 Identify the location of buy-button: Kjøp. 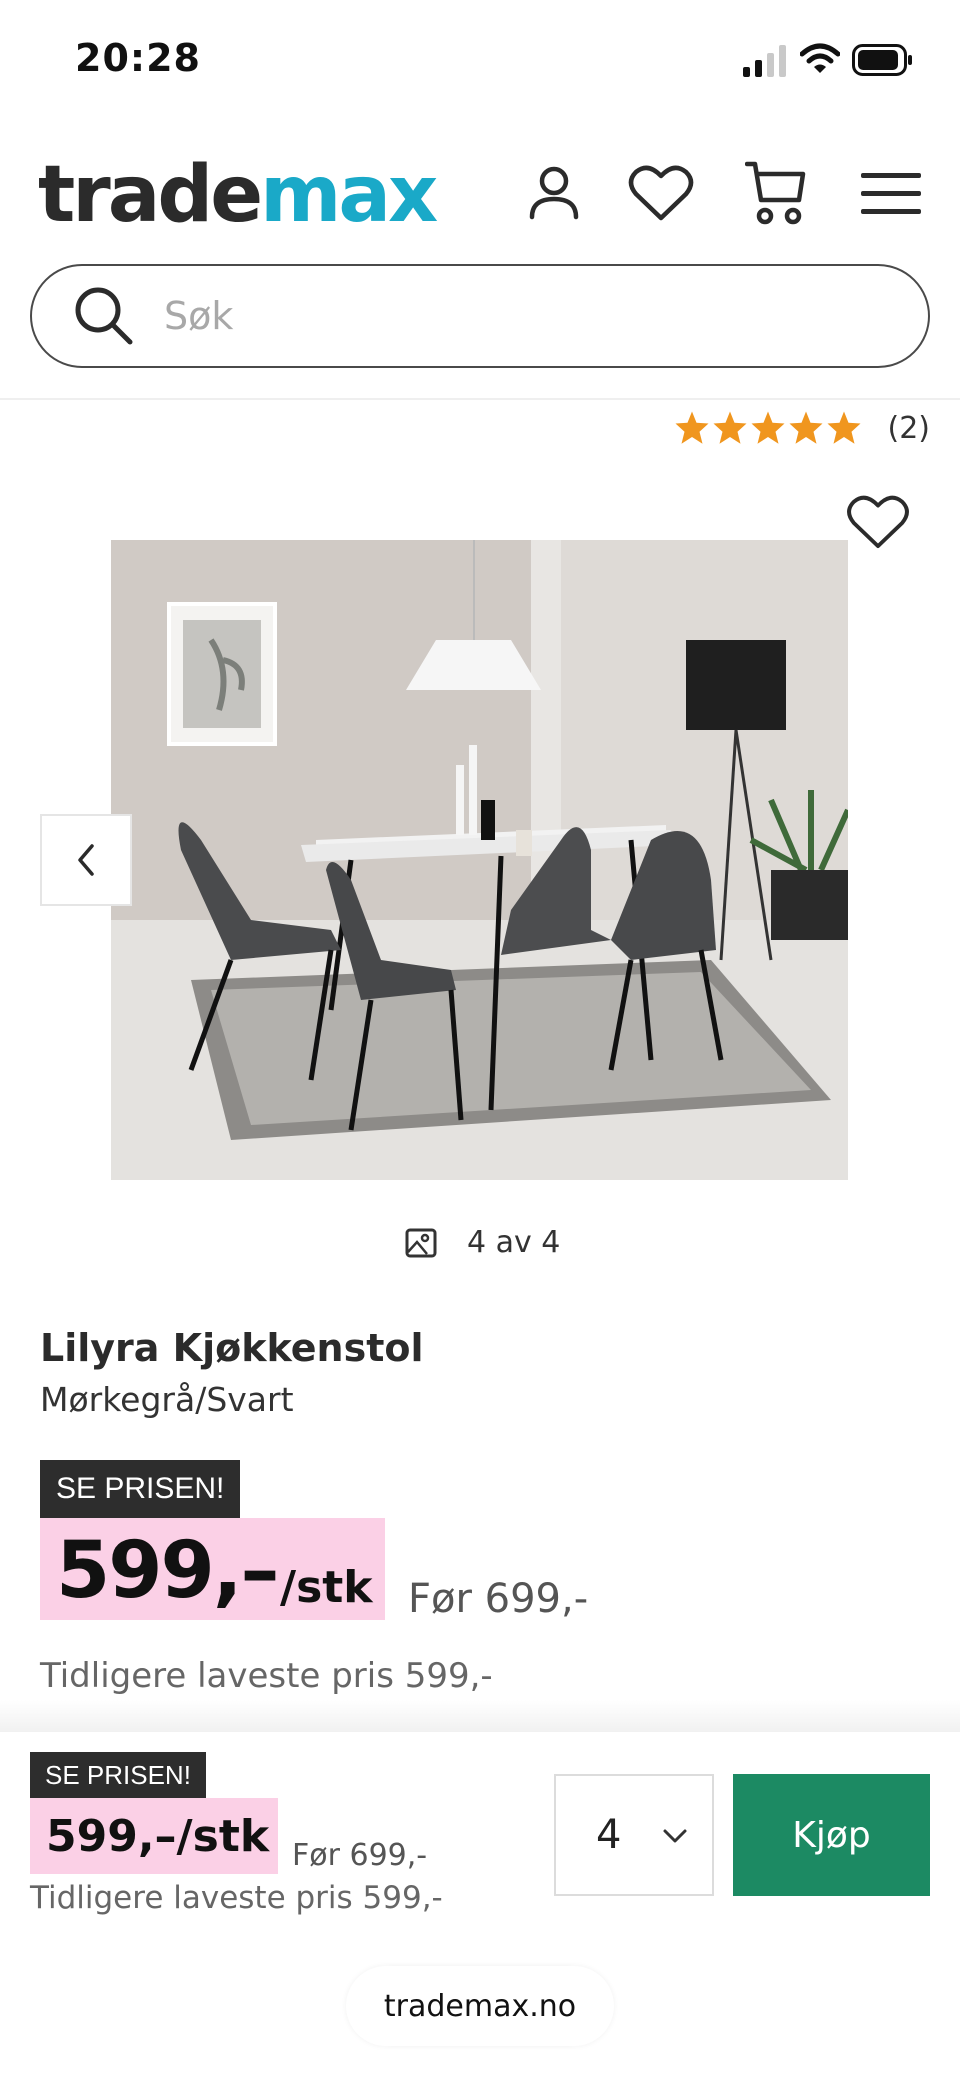
(831, 1835).